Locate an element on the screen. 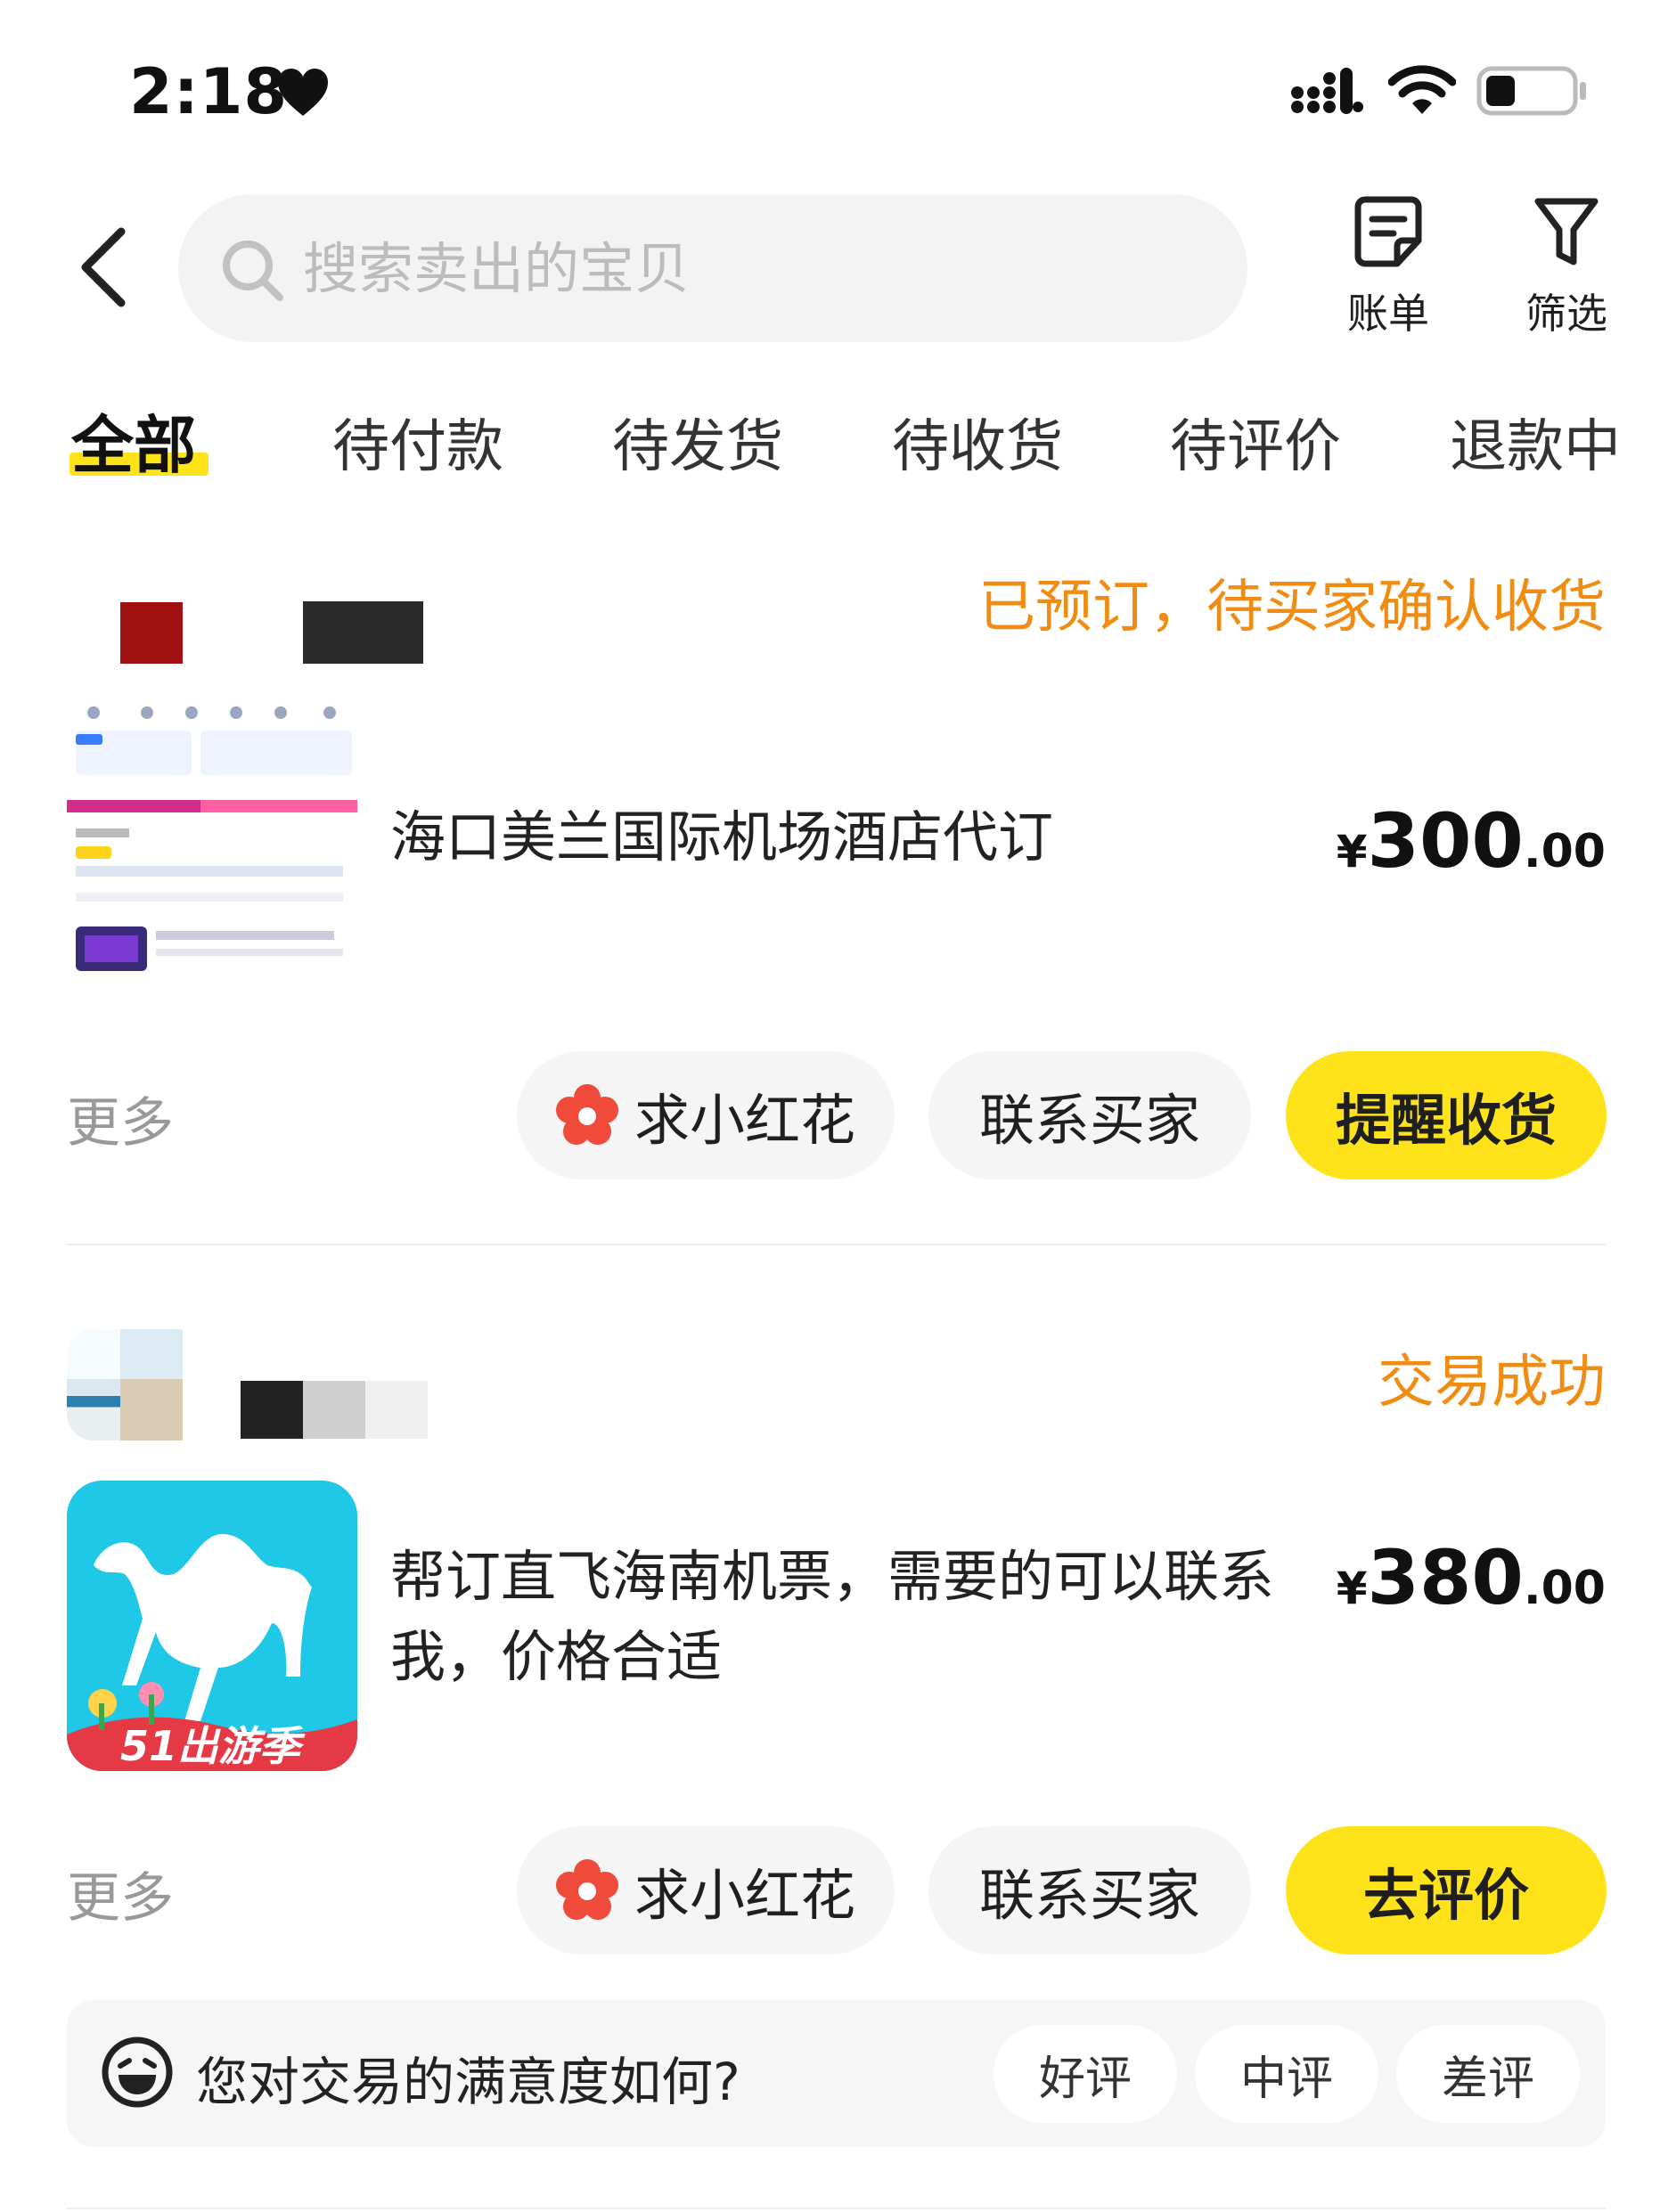 The height and width of the screenshot is (2212, 1660). status-bar: 2:18 is located at coordinates (830, 89).